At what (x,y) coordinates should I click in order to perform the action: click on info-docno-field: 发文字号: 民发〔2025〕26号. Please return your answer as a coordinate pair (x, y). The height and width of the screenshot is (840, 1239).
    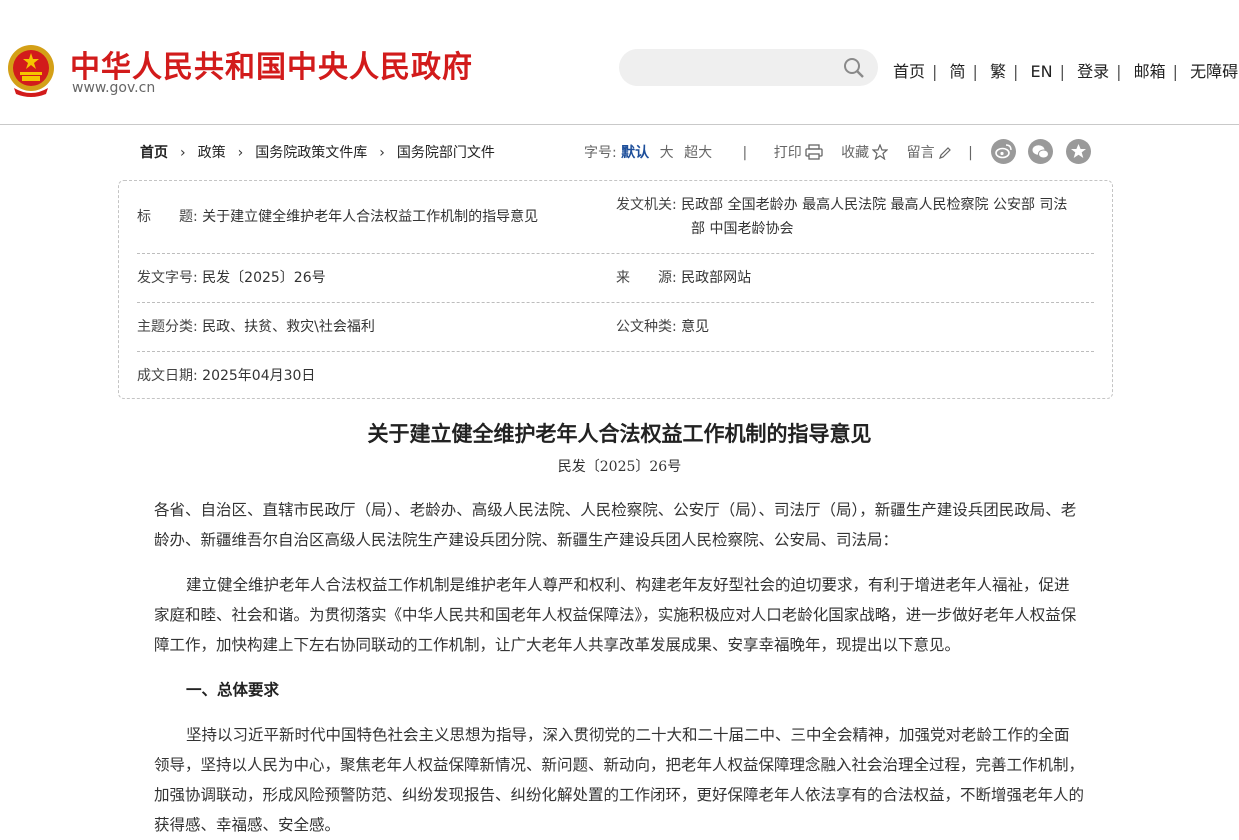
    Looking at the image, I should click on (231, 278).